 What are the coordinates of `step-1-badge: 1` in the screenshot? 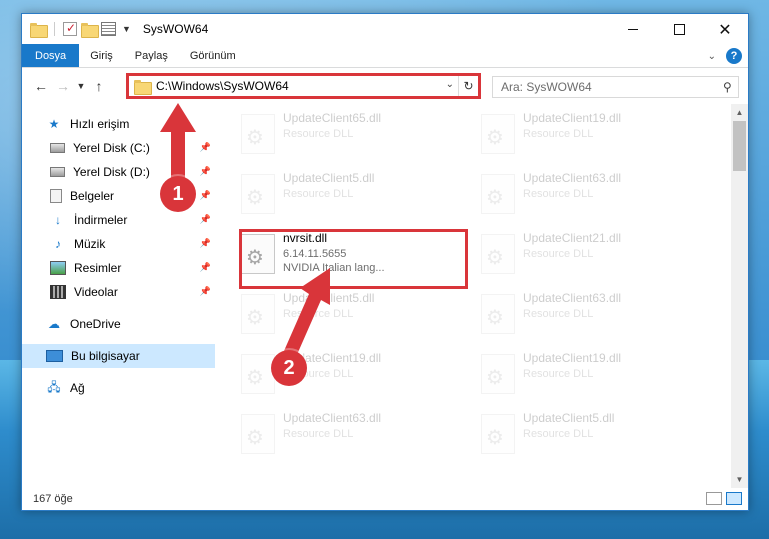 It's located at (178, 194).